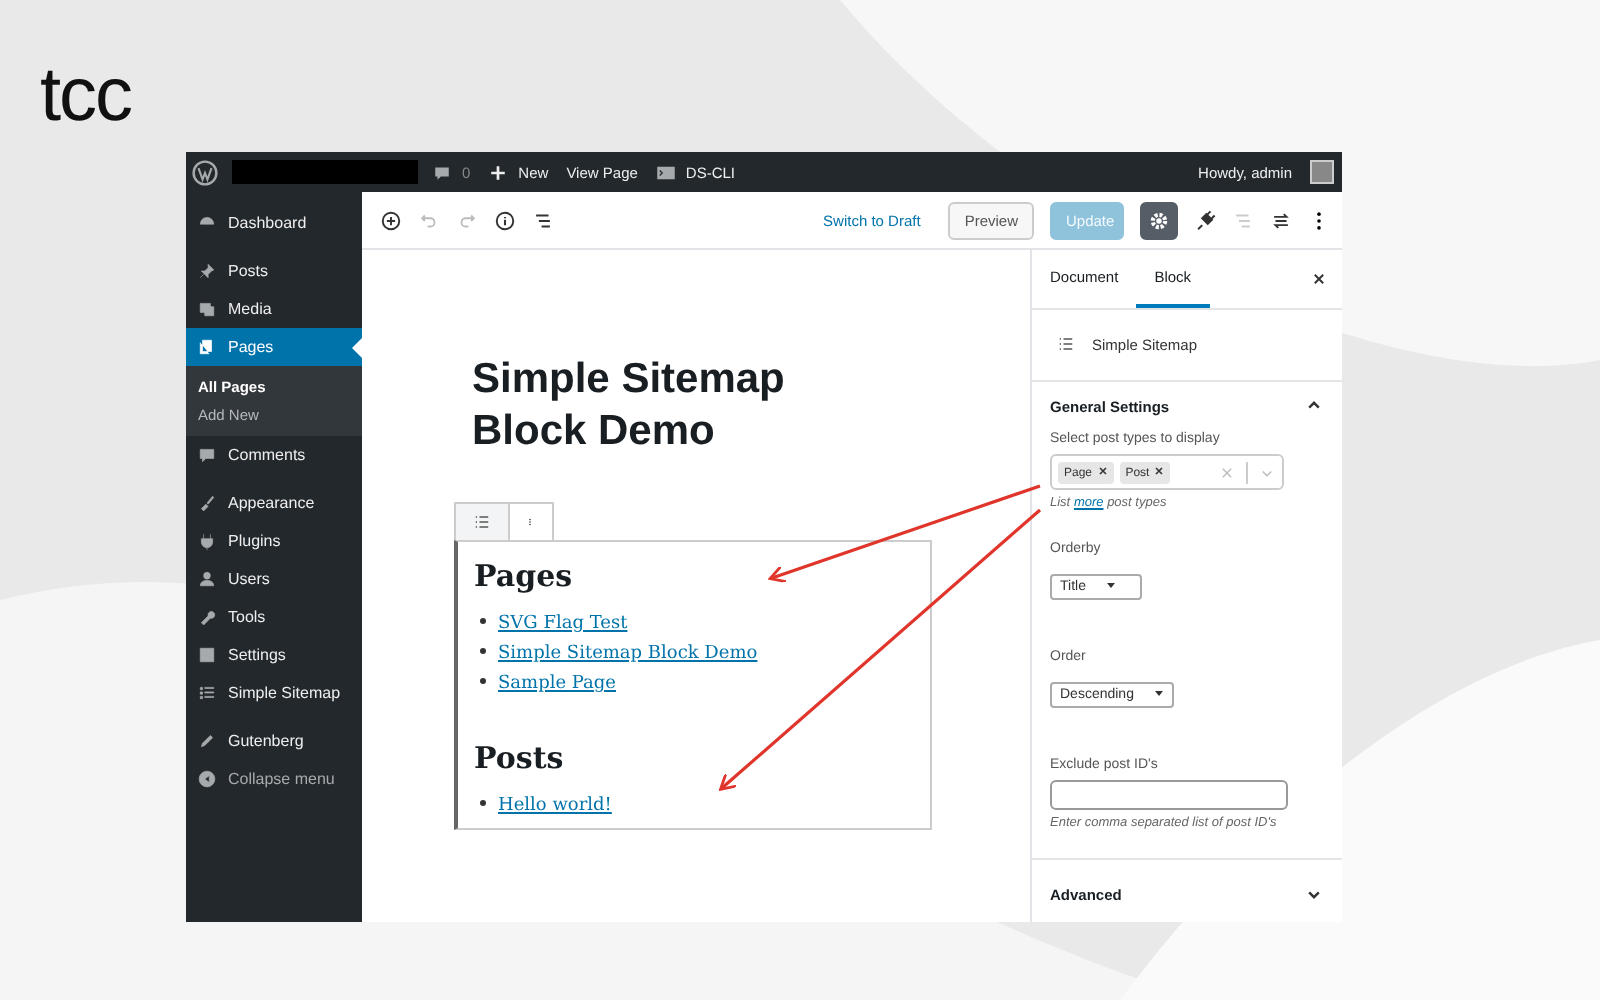 This screenshot has height=1000, width=1600. What do you see at coordinates (391, 220) in the screenshot?
I see `add-block-icon` at bounding box center [391, 220].